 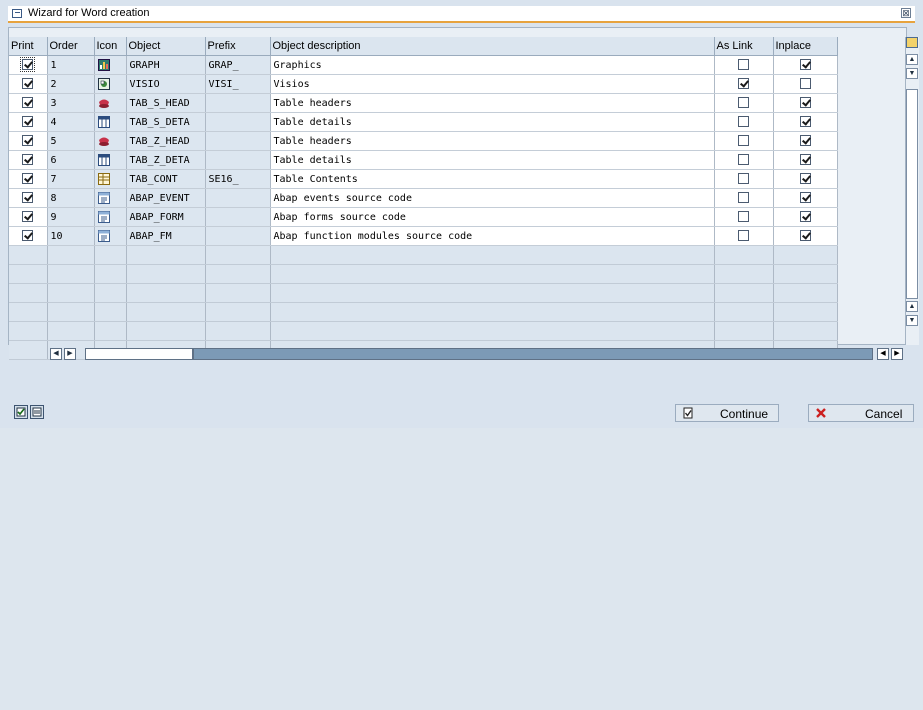 I want to click on order-cell: 6, so click(x=71, y=160).